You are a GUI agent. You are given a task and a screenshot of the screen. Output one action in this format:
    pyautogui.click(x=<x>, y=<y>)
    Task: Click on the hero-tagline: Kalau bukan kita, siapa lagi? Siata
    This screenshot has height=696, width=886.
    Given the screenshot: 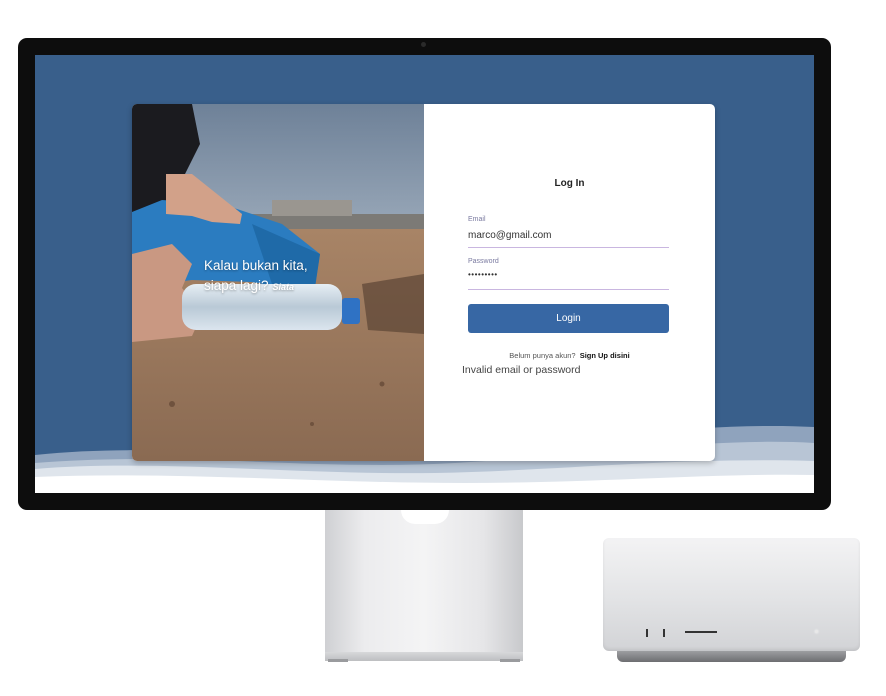 What is the action you would take?
    pyautogui.click(x=256, y=276)
    